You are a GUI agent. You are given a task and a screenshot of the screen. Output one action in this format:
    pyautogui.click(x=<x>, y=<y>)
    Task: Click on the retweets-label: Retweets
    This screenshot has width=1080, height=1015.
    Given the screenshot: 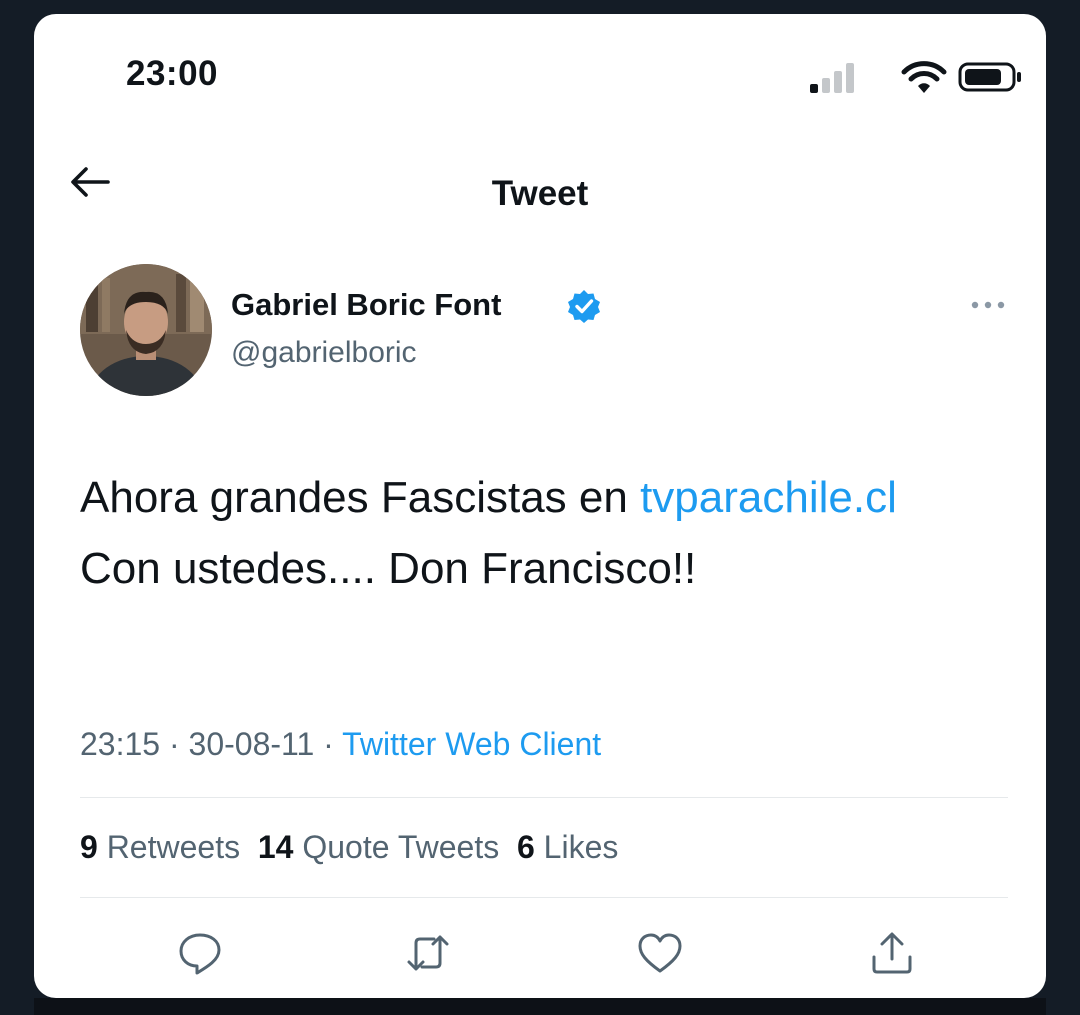 What is the action you would take?
    pyautogui.click(x=169, y=847)
    